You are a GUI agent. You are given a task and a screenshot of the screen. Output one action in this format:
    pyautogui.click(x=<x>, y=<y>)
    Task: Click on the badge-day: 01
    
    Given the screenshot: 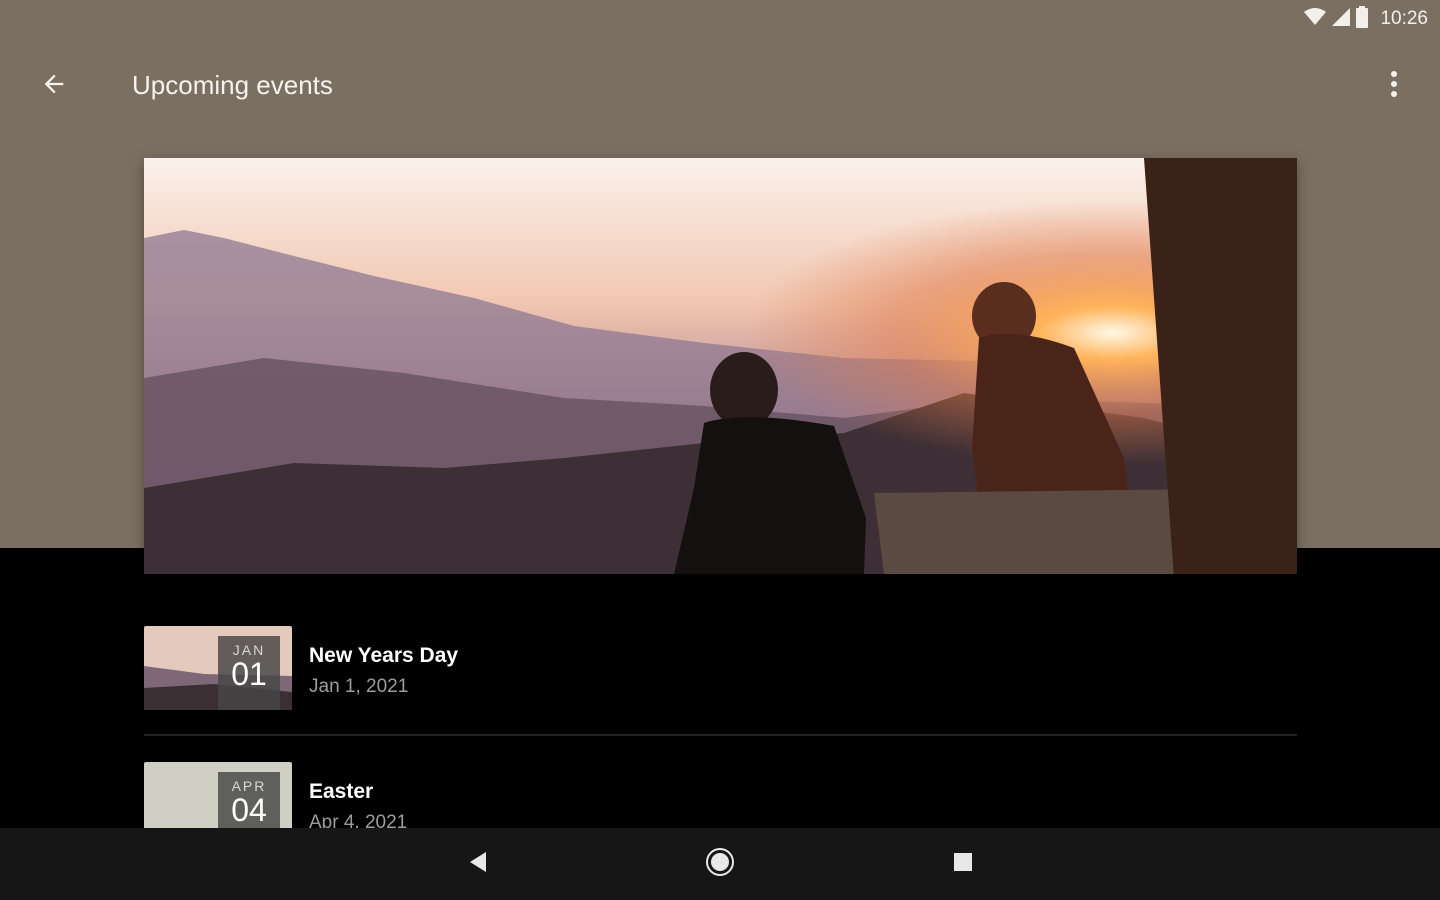 What is the action you would take?
    pyautogui.click(x=249, y=674)
    